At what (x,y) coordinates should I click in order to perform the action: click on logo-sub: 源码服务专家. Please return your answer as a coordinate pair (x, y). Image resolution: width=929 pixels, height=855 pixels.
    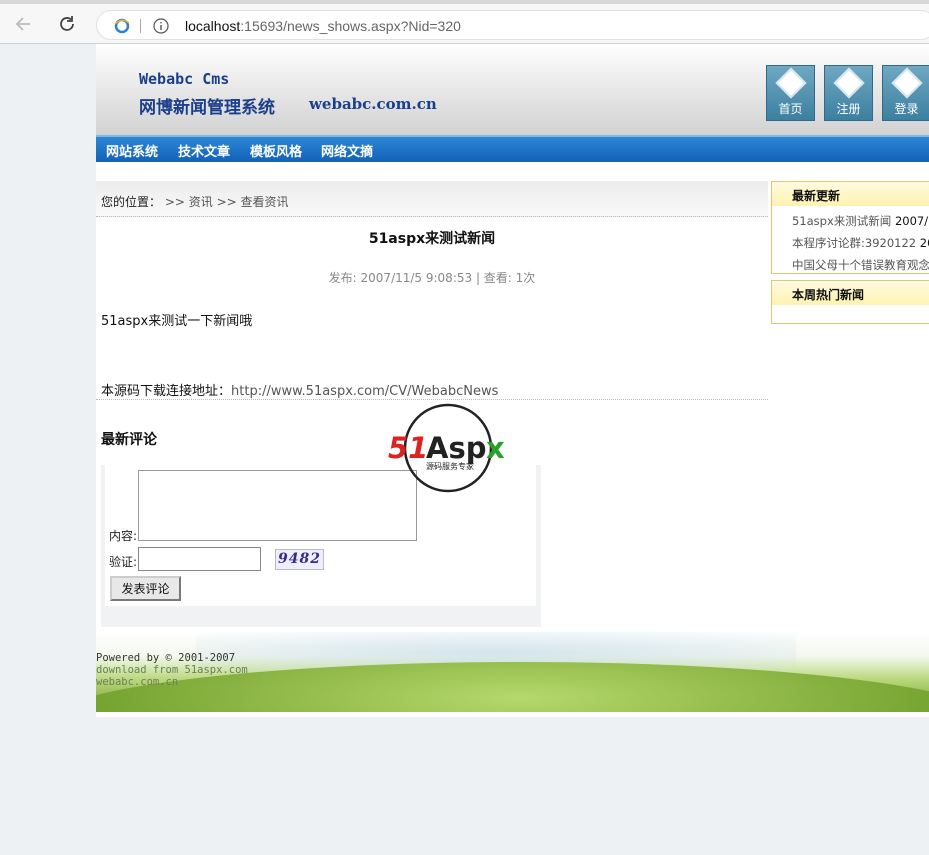
    Looking at the image, I should click on (450, 466).